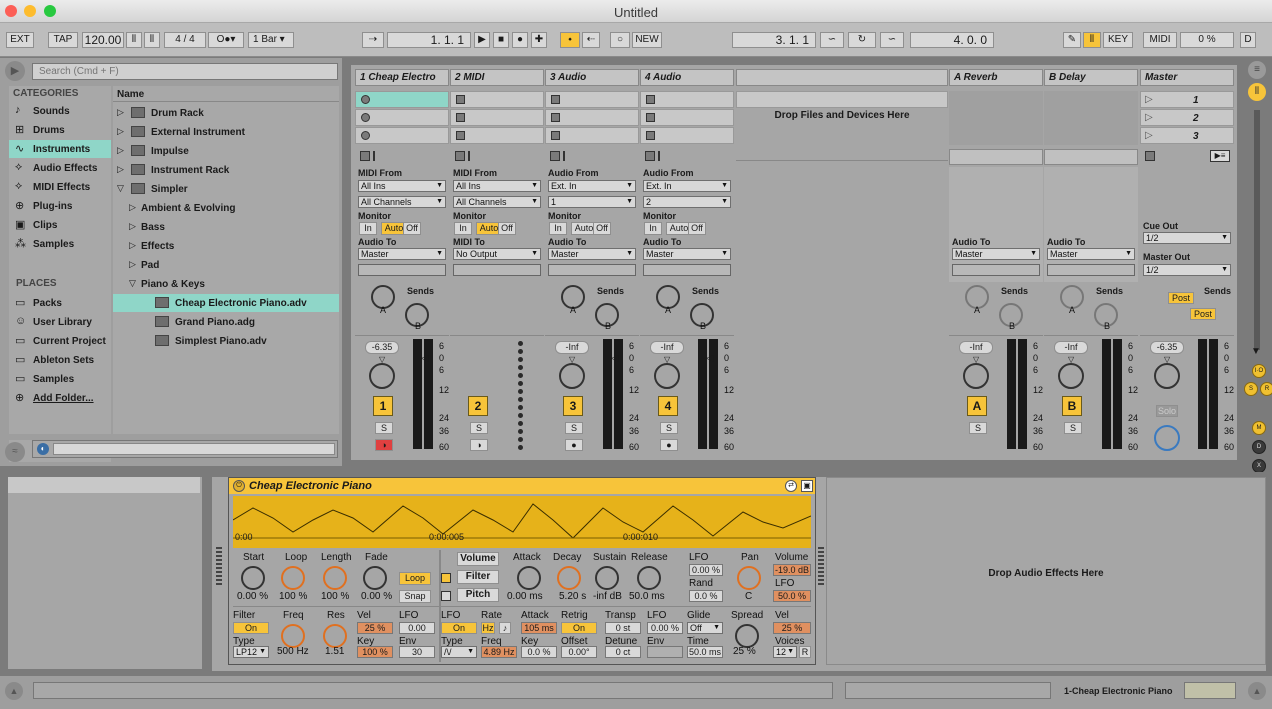 The height and width of the screenshot is (709, 1272). What do you see at coordinates (226, 322) in the screenshot?
I see `browser-item: Grand Piano.adg` at bounding box center [226, 322].